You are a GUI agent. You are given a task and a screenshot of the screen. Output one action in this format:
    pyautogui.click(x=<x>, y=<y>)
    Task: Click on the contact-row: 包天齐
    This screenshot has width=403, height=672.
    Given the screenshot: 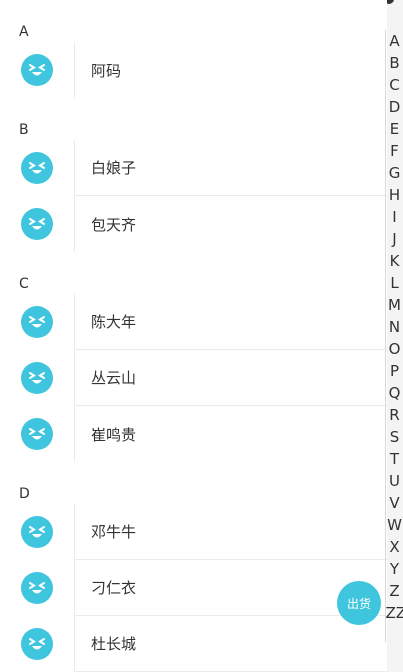 What is the action you would take?
    pyautogui.click(x=193, y=224)
    